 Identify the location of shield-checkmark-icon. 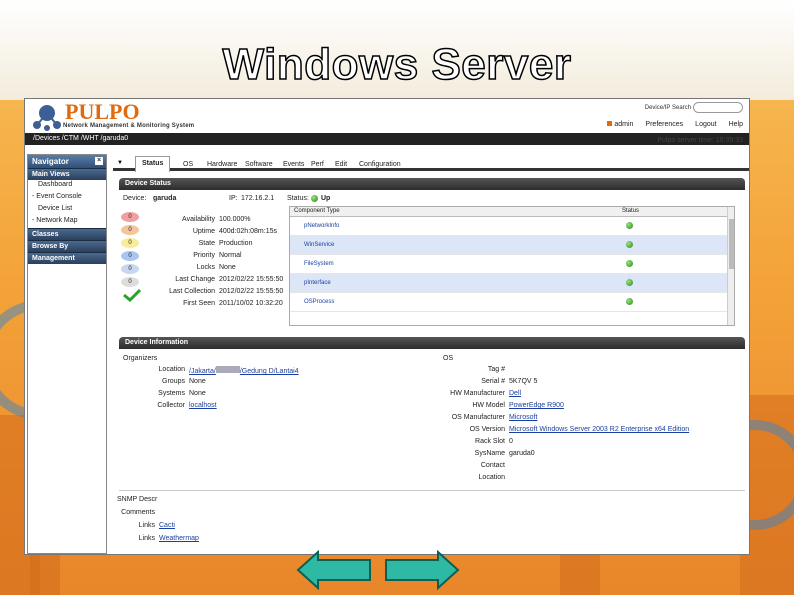
(132, 295).